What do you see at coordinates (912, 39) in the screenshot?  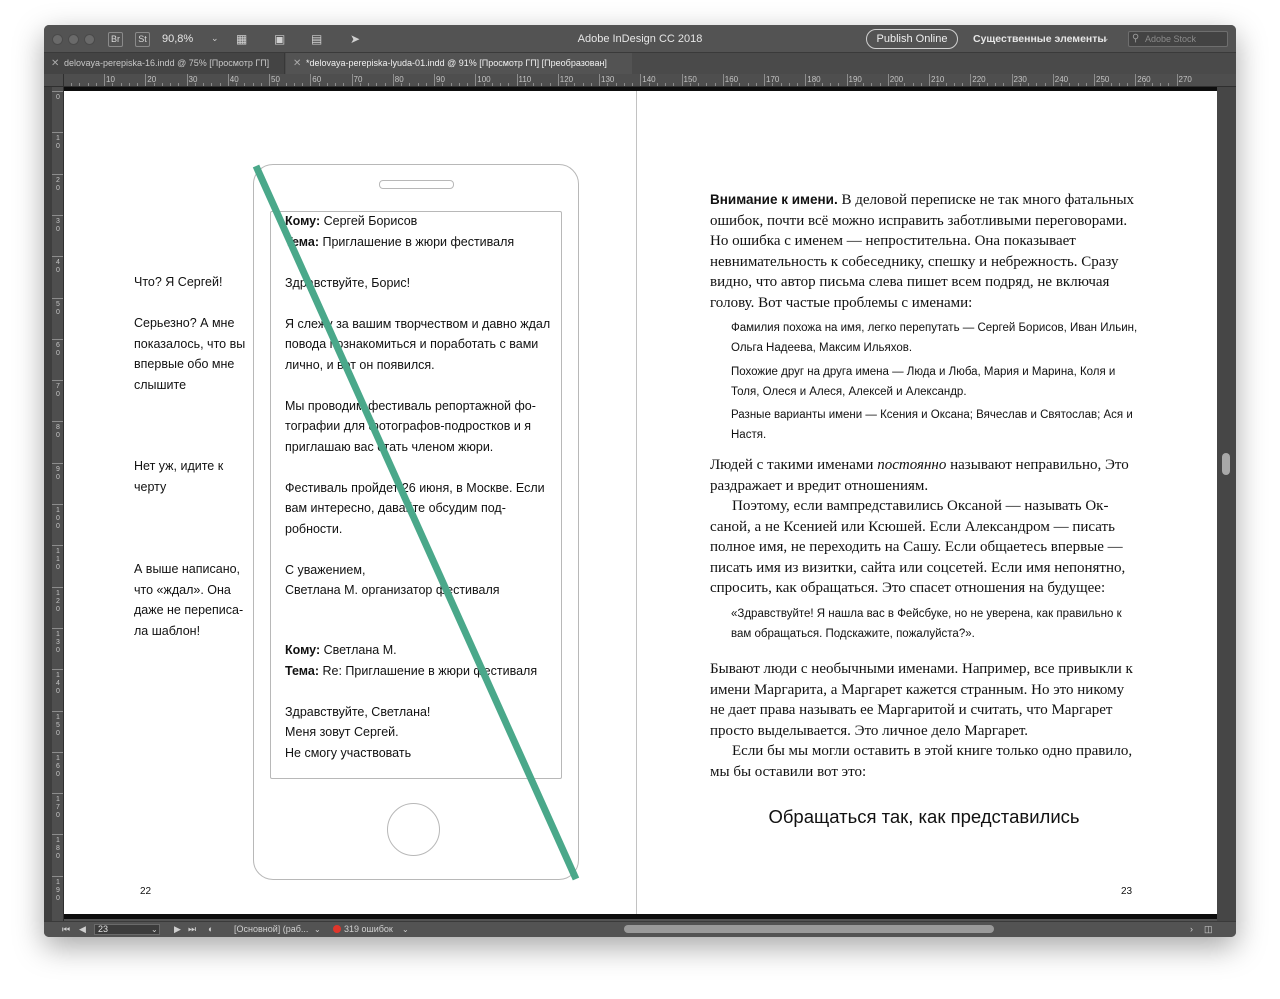 I see `publish-online-button: Publish Online` at bounding box center [912, 39].